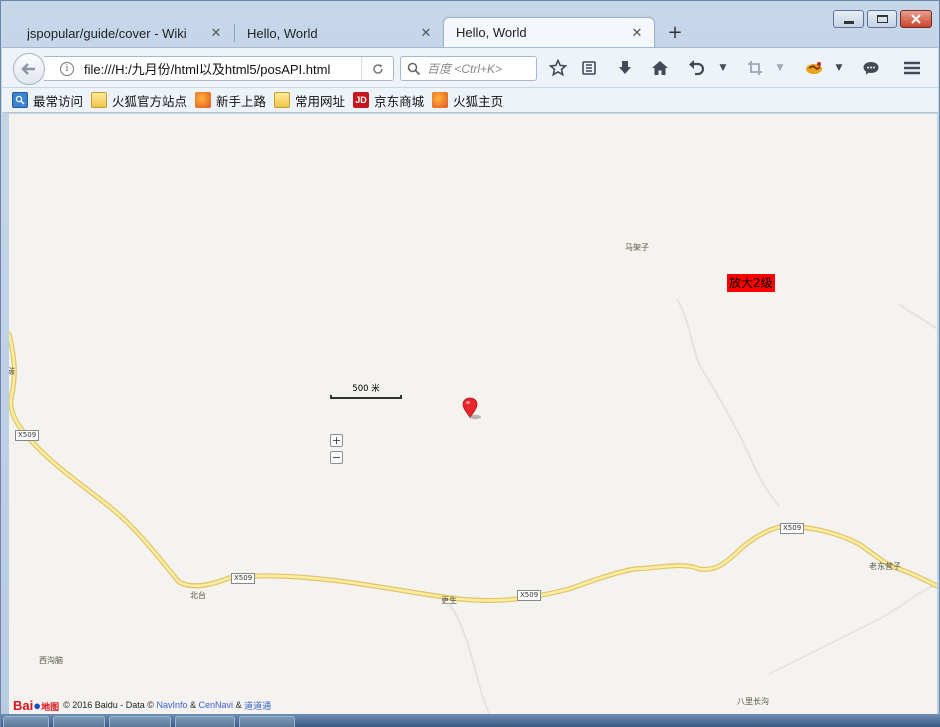 The height and width of the screenshot is (727, 940). What do you see at coordinates (848, 22) in the screenshot?
I see `minimize-icon` at bounding box center [848, 22].